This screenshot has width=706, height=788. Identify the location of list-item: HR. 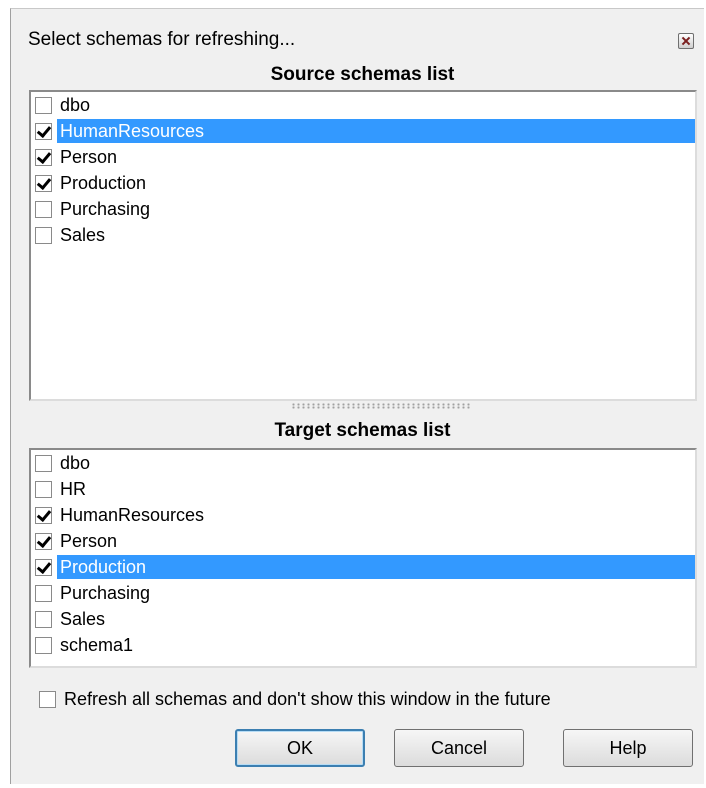
(363, 489).